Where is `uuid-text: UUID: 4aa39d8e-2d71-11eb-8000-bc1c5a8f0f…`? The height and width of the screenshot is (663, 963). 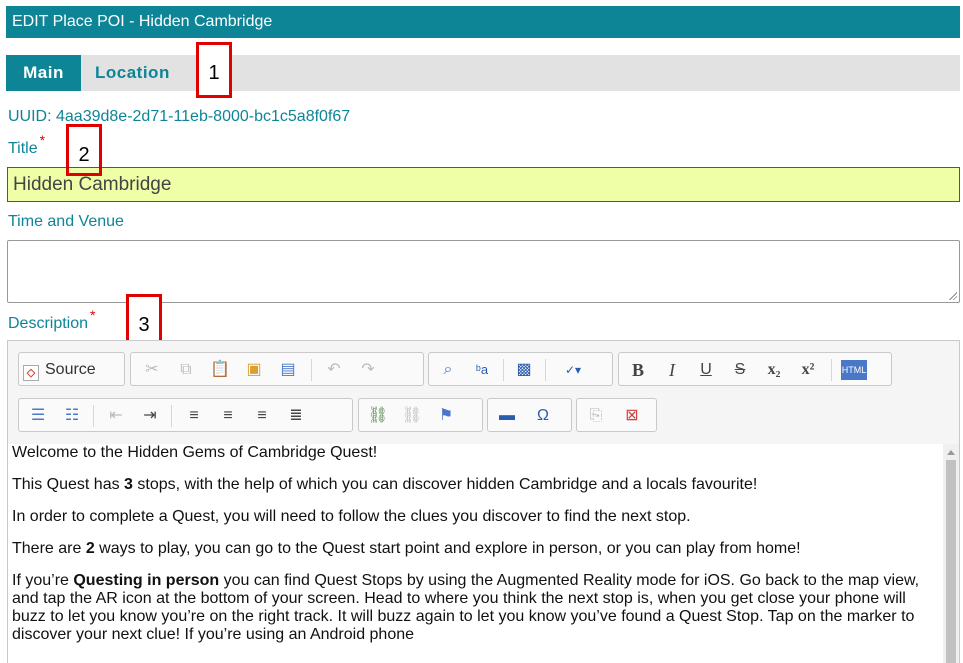
uuid-text: UUID: 4aa39d8e-2d71-11eb-8000-bc1c5a8f0f… is located at coordinates (179, 116).